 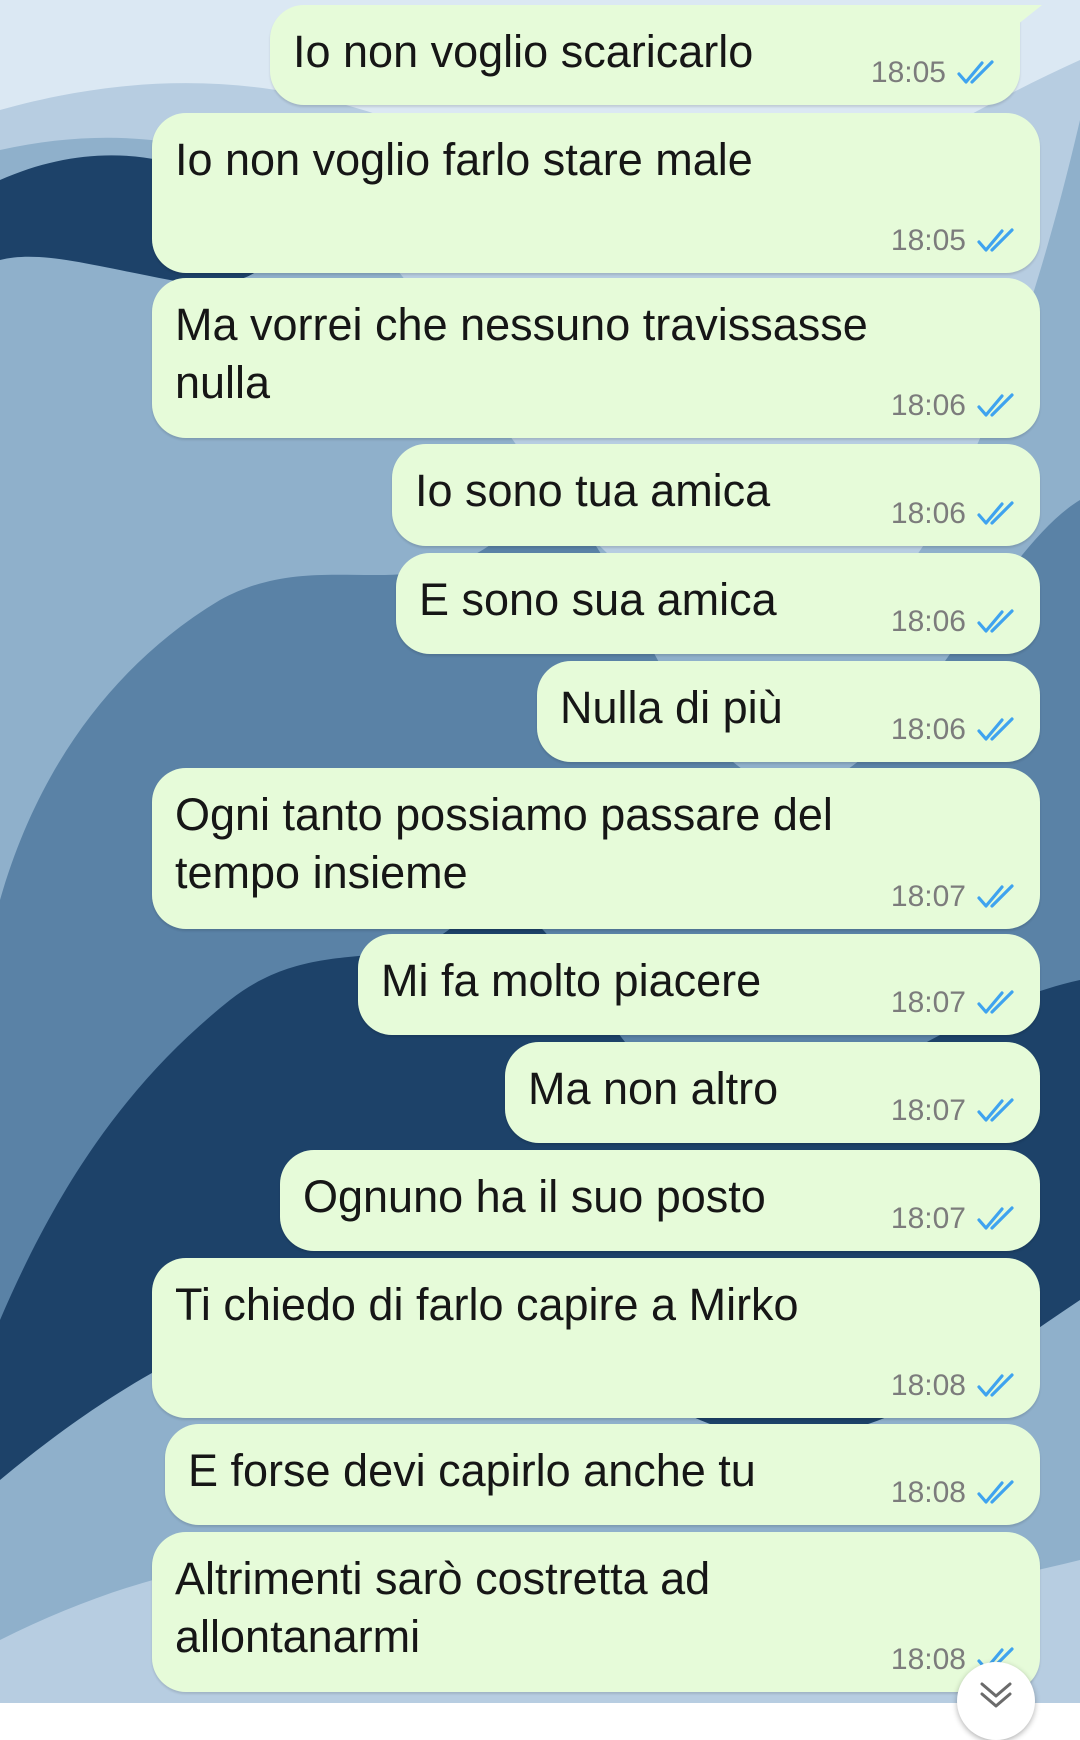 I want to click on scroll-to-bottom-button, so click(x=996, y=1701).